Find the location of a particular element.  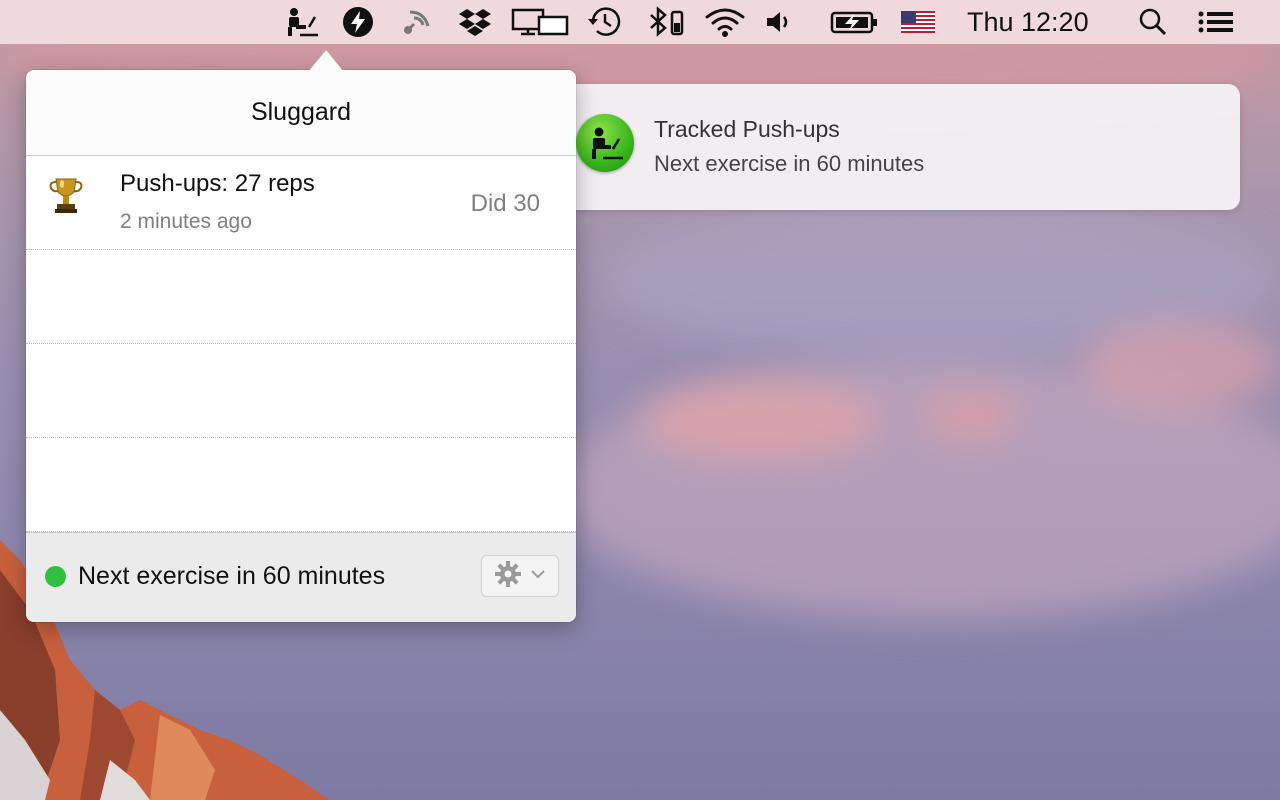

dropbox-icon is located at coordinates (475, 22).